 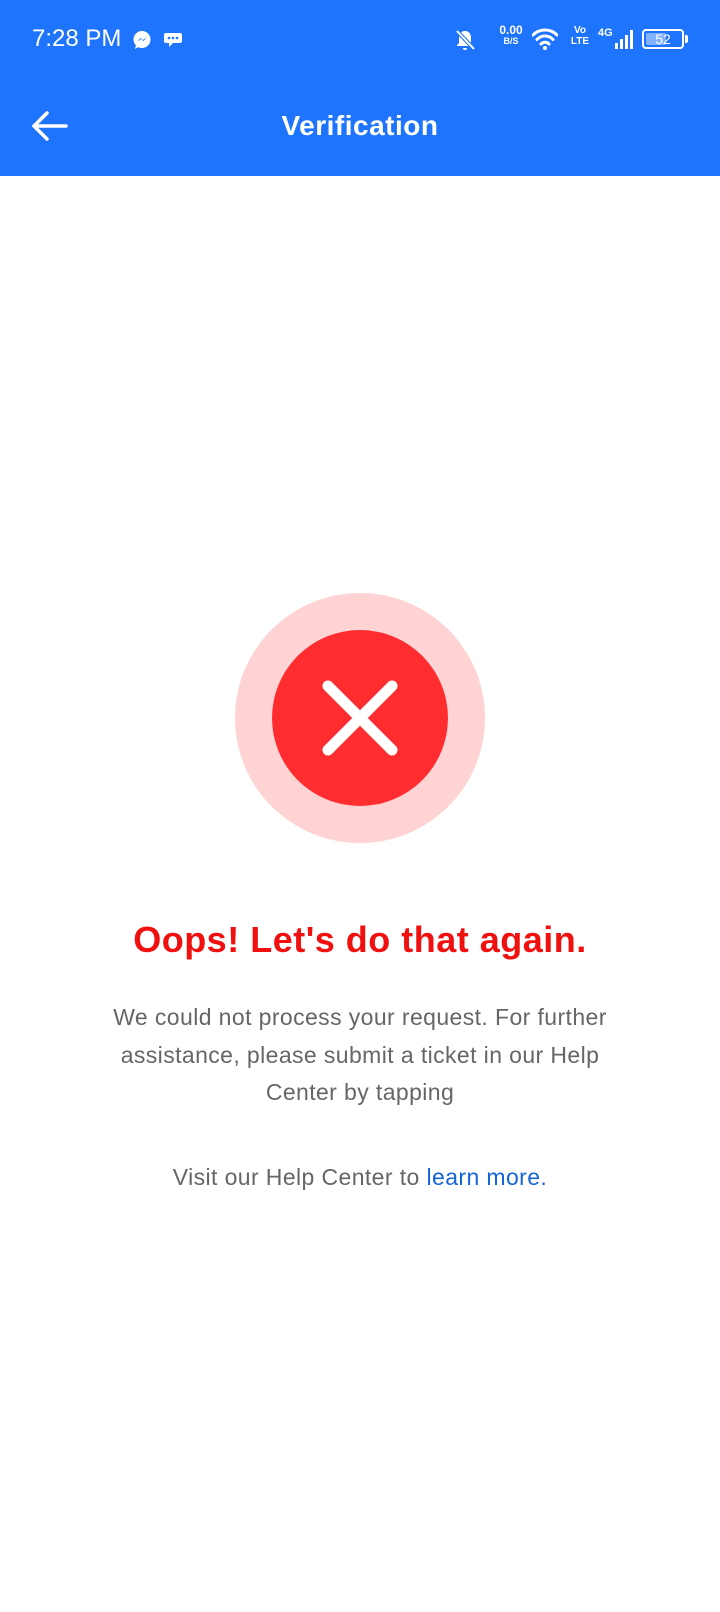 I want to click on help-center-line: Visit our Help Center to learn more., so click(x=360, y=1177).